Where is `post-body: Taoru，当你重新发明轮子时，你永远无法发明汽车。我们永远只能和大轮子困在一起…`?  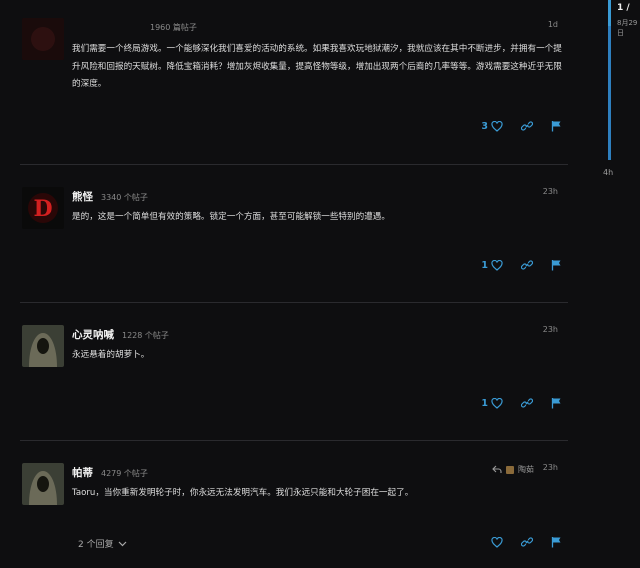
post-body: Taoru，当你重新发明轮子时，你永远无法发明汽车。我们永远只能和大轮子困在一起… is located at coordinates (243, 493).